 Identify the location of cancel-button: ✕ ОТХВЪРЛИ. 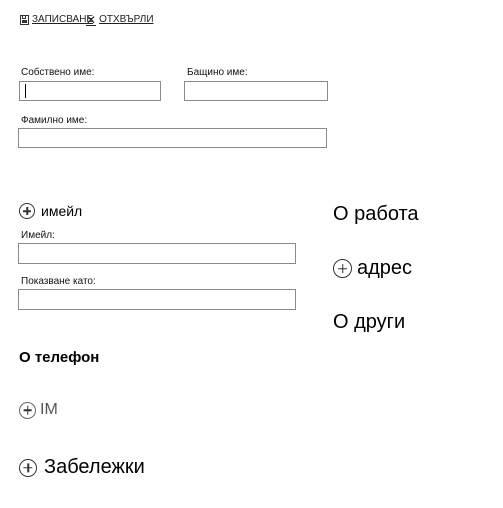
(120, 19).